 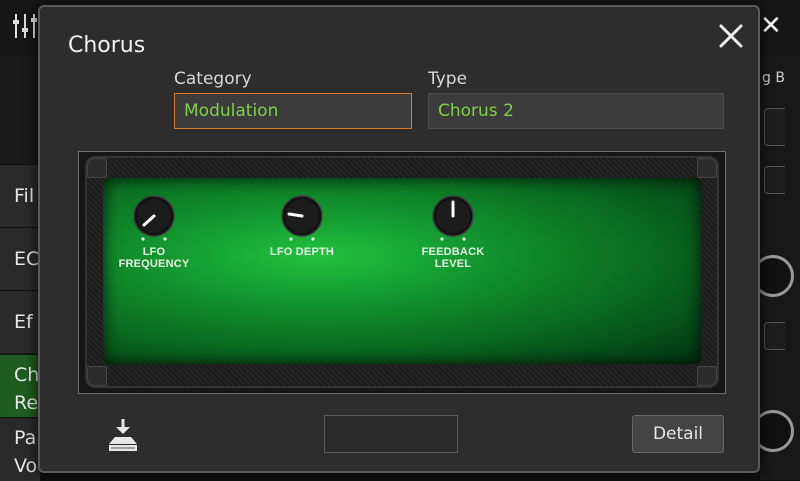 What do you see at coordinates (107, 45) in the screenshot?
I see `dialog-title: Chorus` at bounding box center [107, 45].